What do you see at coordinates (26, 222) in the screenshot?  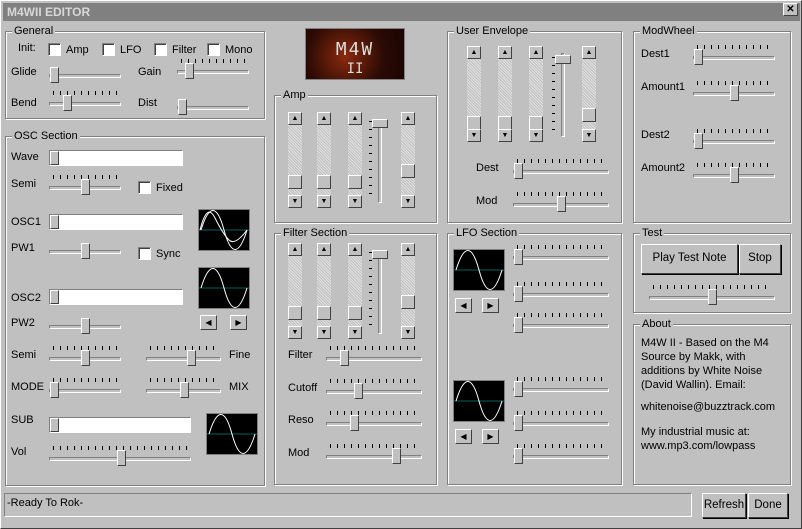 I see `osc1-label: OSC1` at bounding box center [26, 222].